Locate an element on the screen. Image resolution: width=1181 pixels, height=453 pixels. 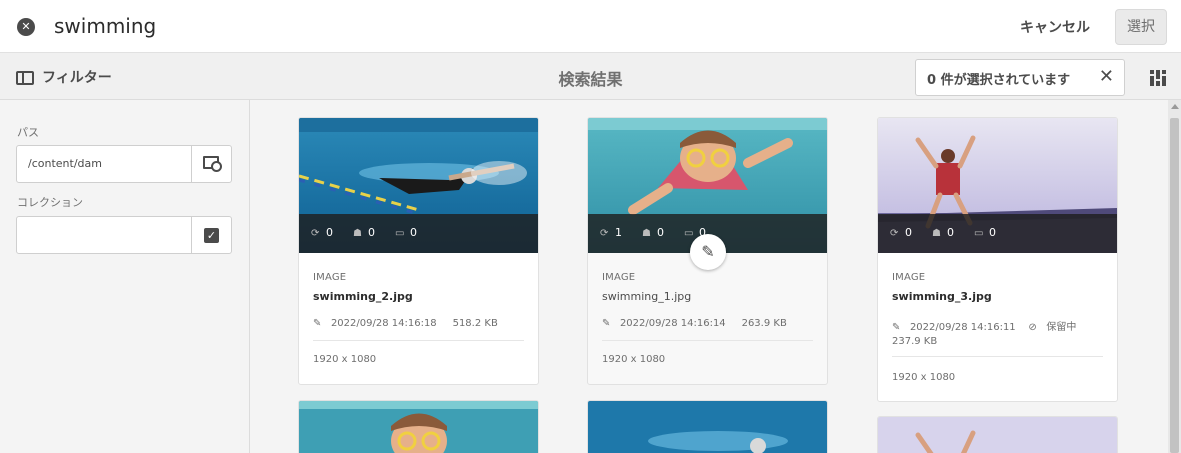
path-label: パス is located at coordinates (28, 132).